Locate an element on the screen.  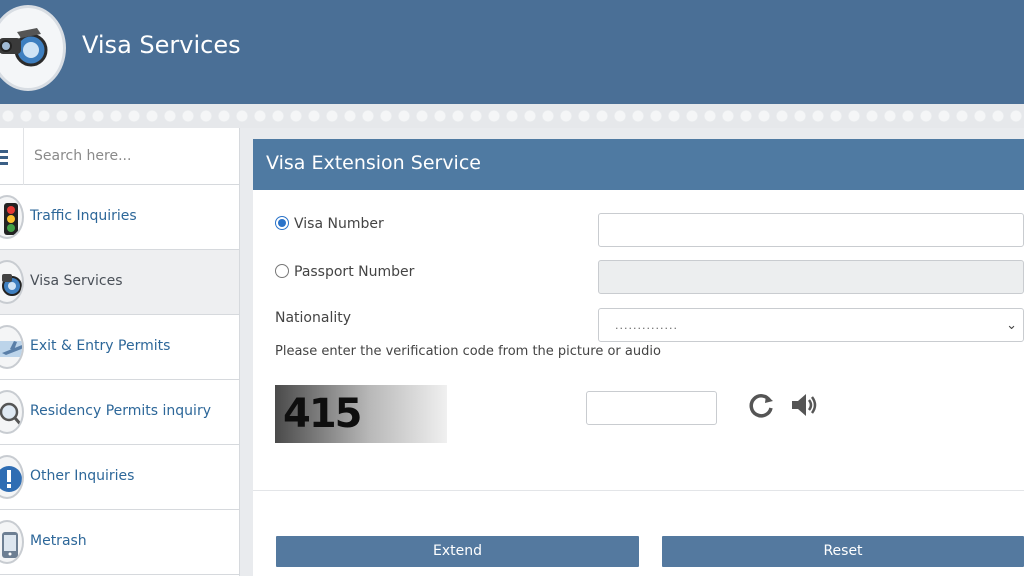
app-title: Visa Services is located at coordinates (161, 45).